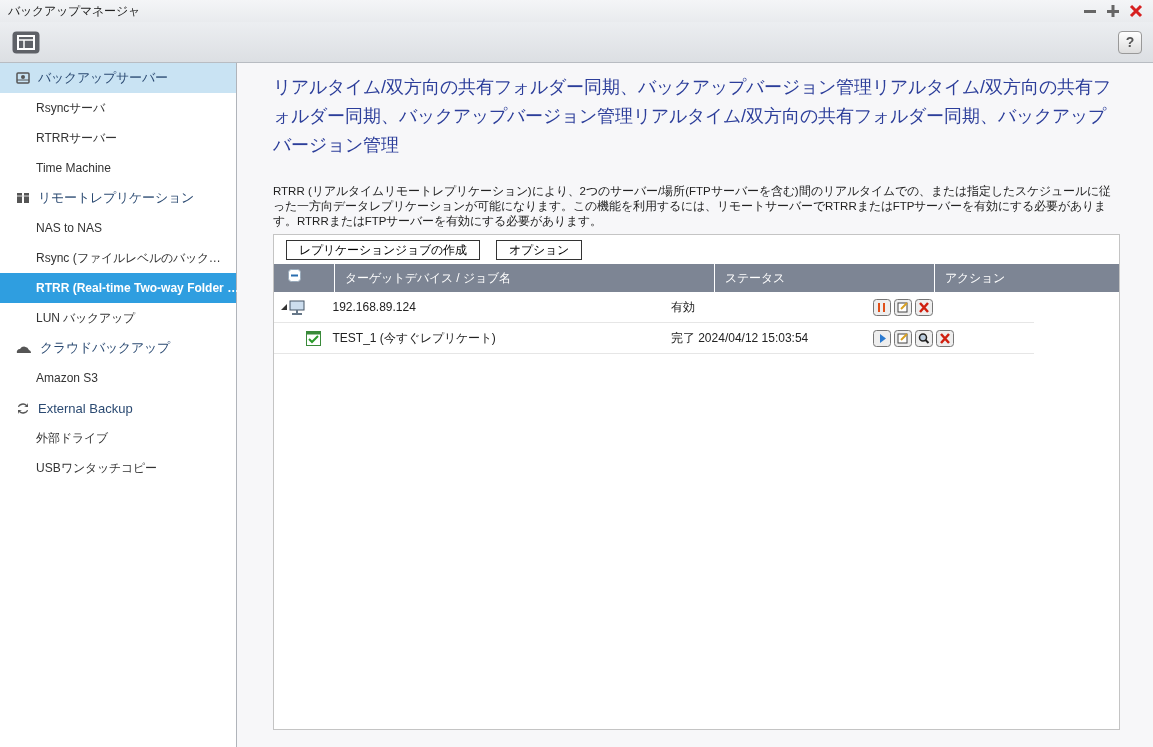 Image resolution: width=1153 pixels, height=747 pixels. I want to click on sync-icon, so click(23, 408).